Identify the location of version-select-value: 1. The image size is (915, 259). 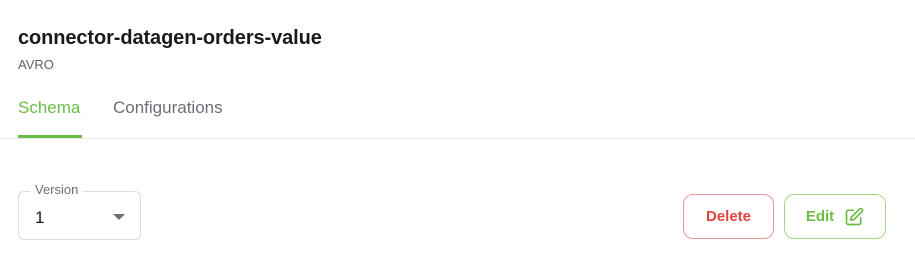
(40, 217).